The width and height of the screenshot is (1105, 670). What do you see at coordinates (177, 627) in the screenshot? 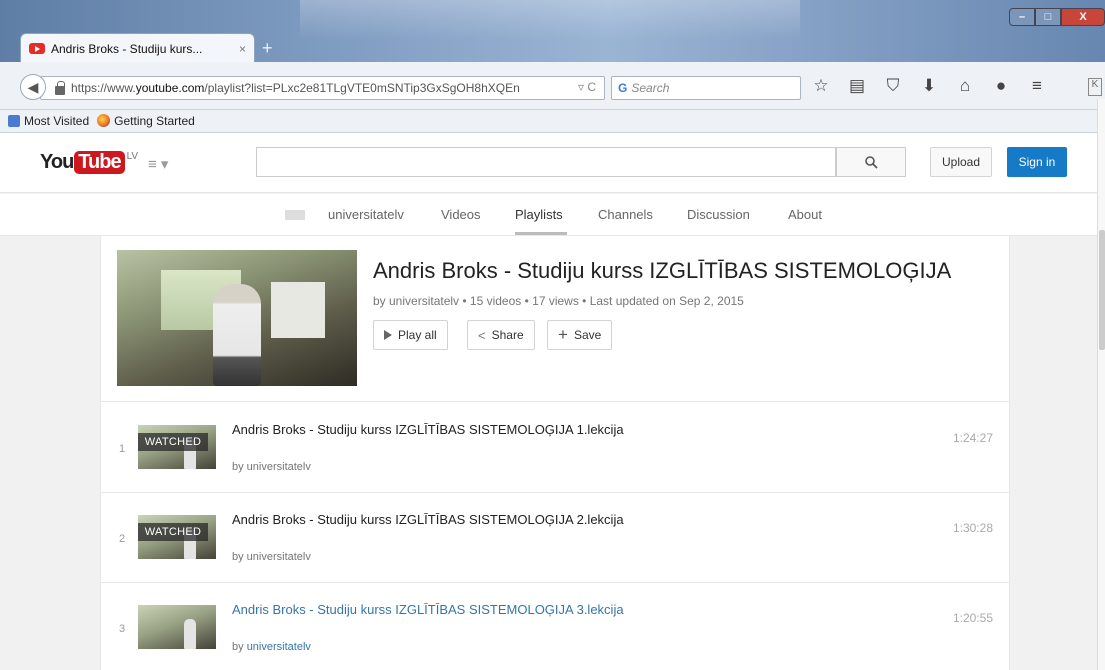
I see `video-thumbnail` at bounding box center [177, 627].